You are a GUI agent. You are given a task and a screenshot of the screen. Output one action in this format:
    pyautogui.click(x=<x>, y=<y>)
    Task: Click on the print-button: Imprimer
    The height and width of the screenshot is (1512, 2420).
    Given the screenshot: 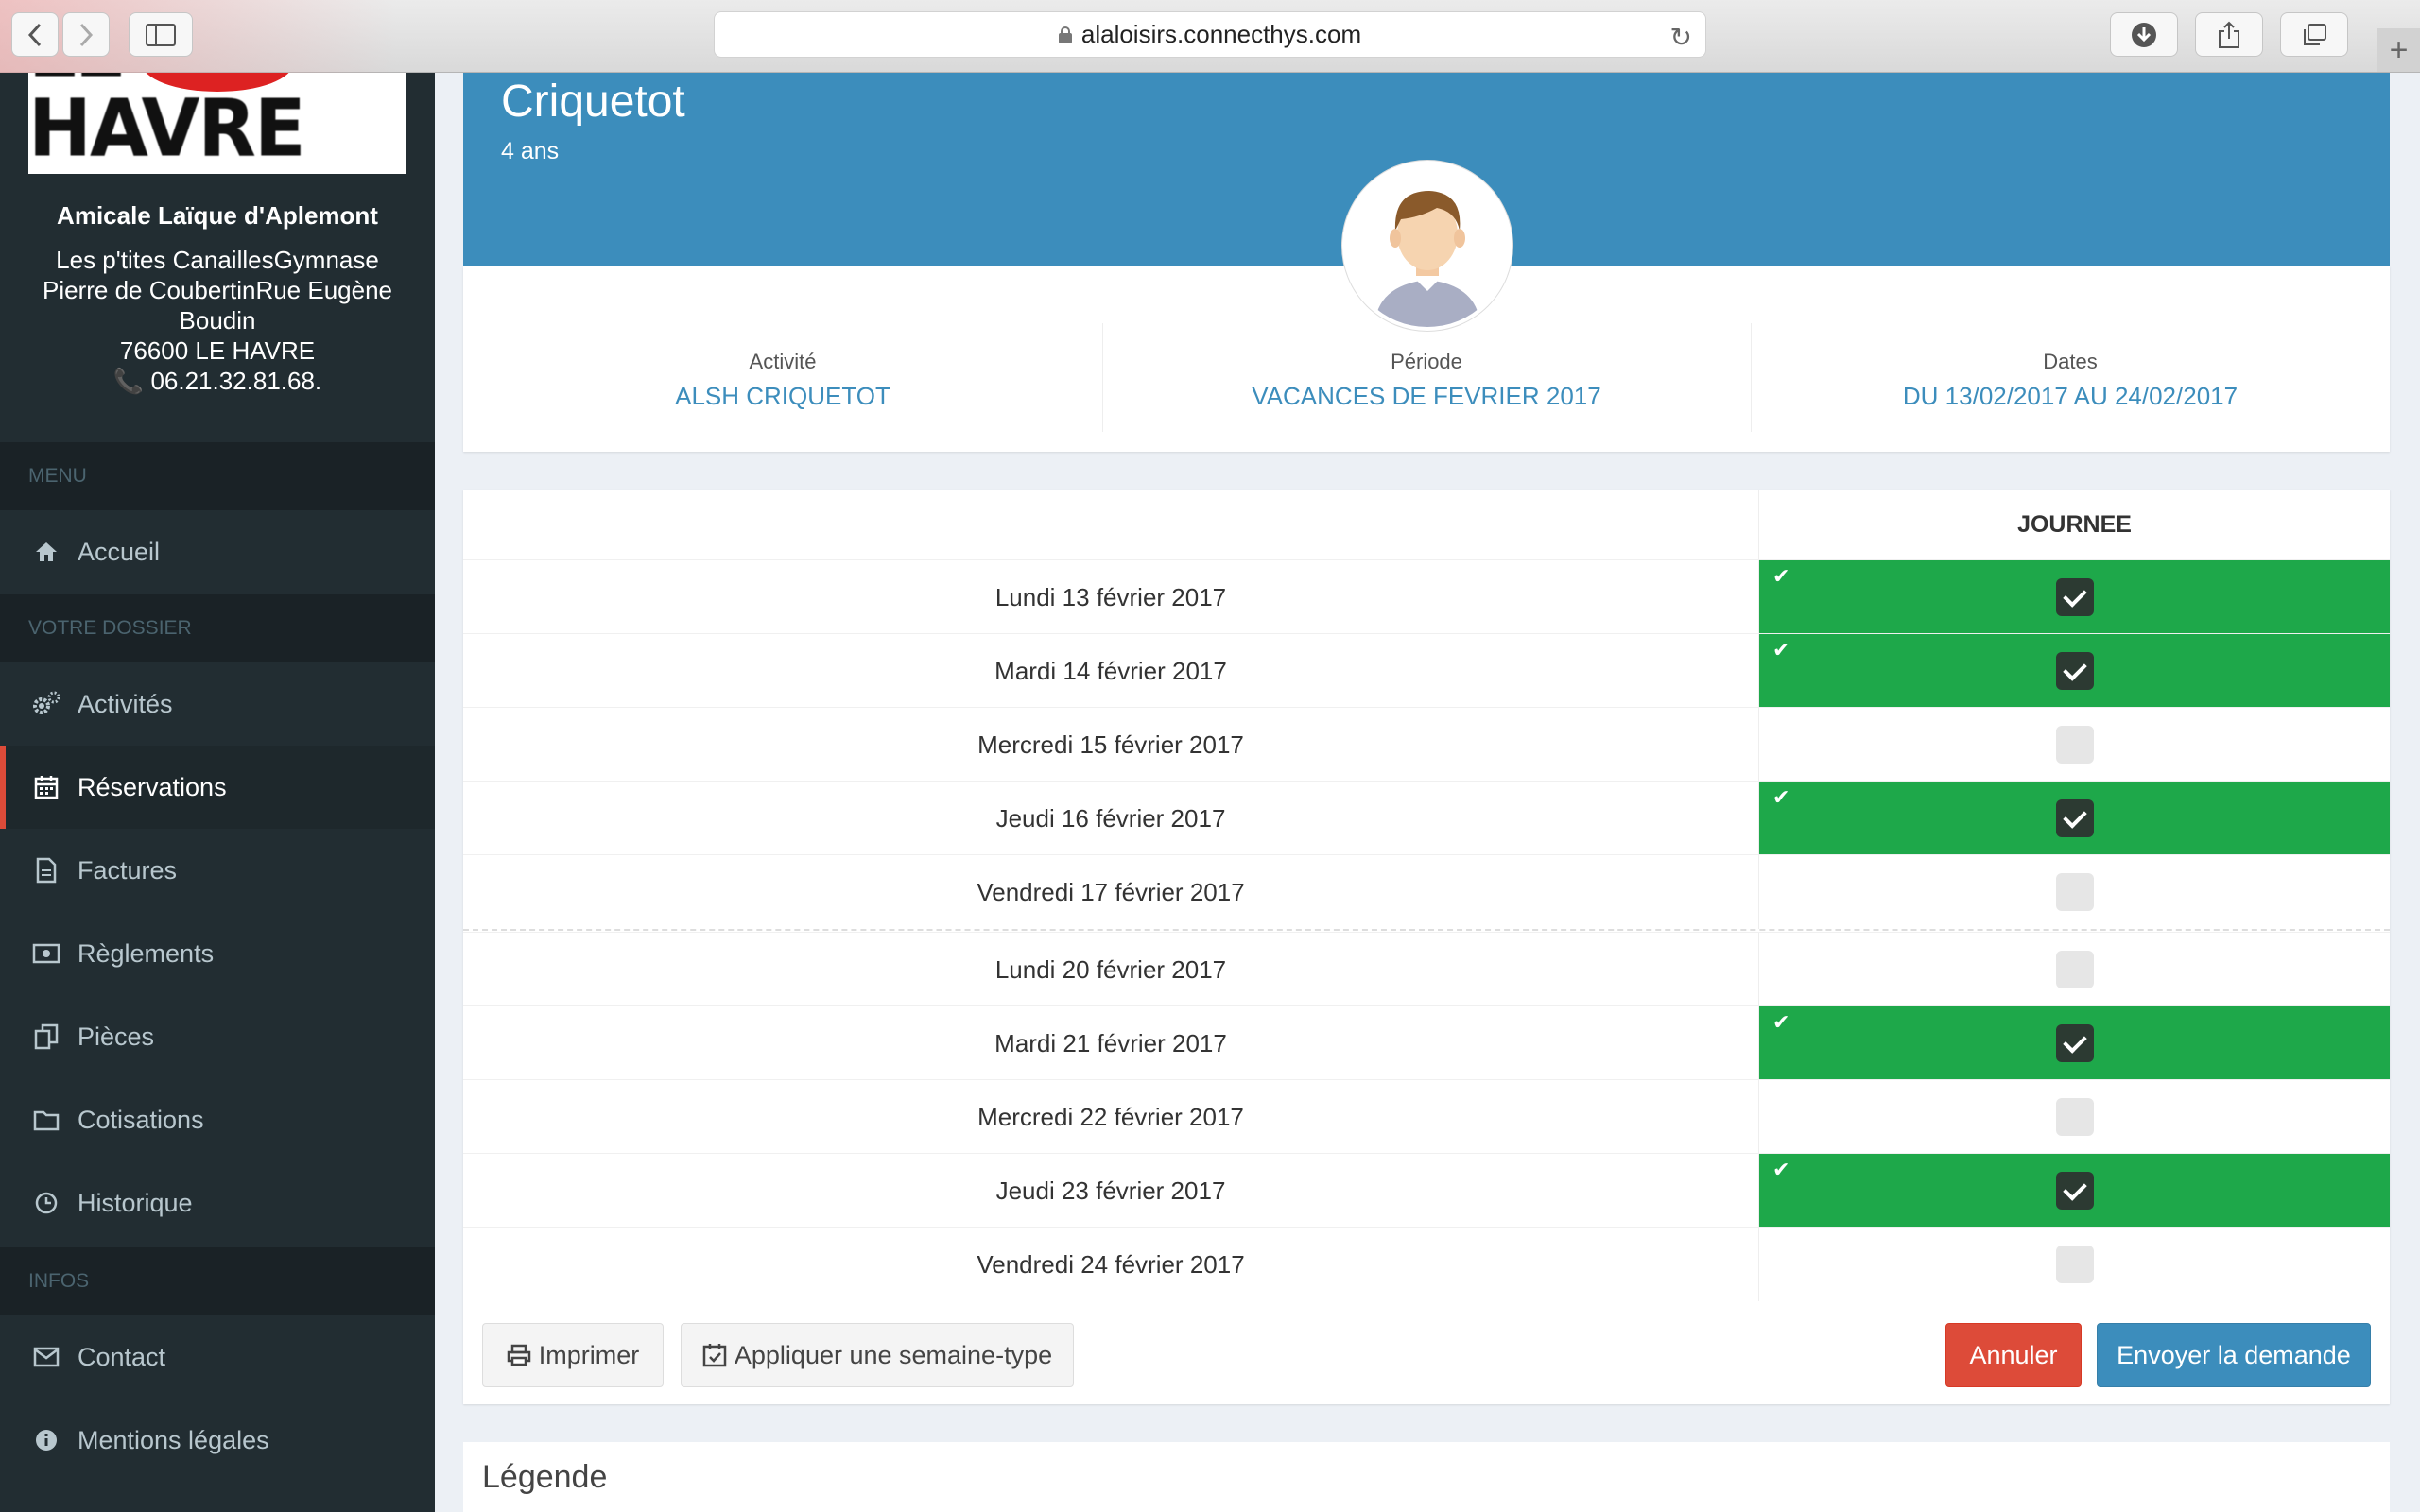 What is the action you would take?
    pyautogui.click(x=573, y=1355)
    